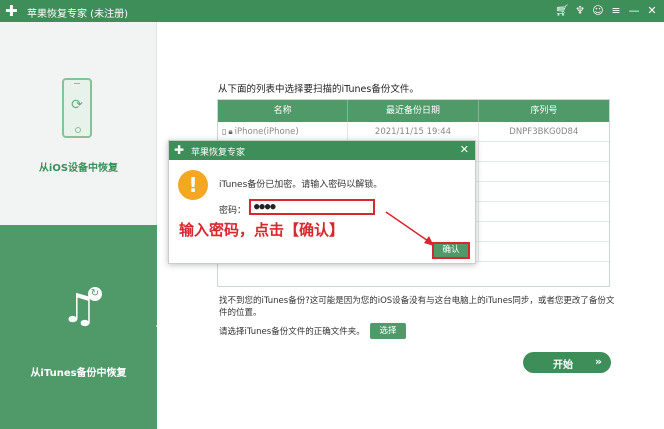  I want to click on table-header: 名称 最近备份日期 序列号, so click(413, 111).